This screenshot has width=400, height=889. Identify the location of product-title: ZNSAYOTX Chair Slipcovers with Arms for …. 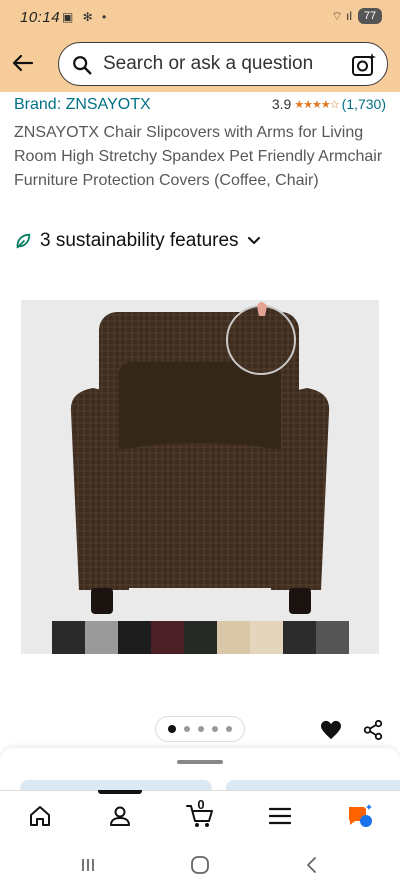
(198, 156).